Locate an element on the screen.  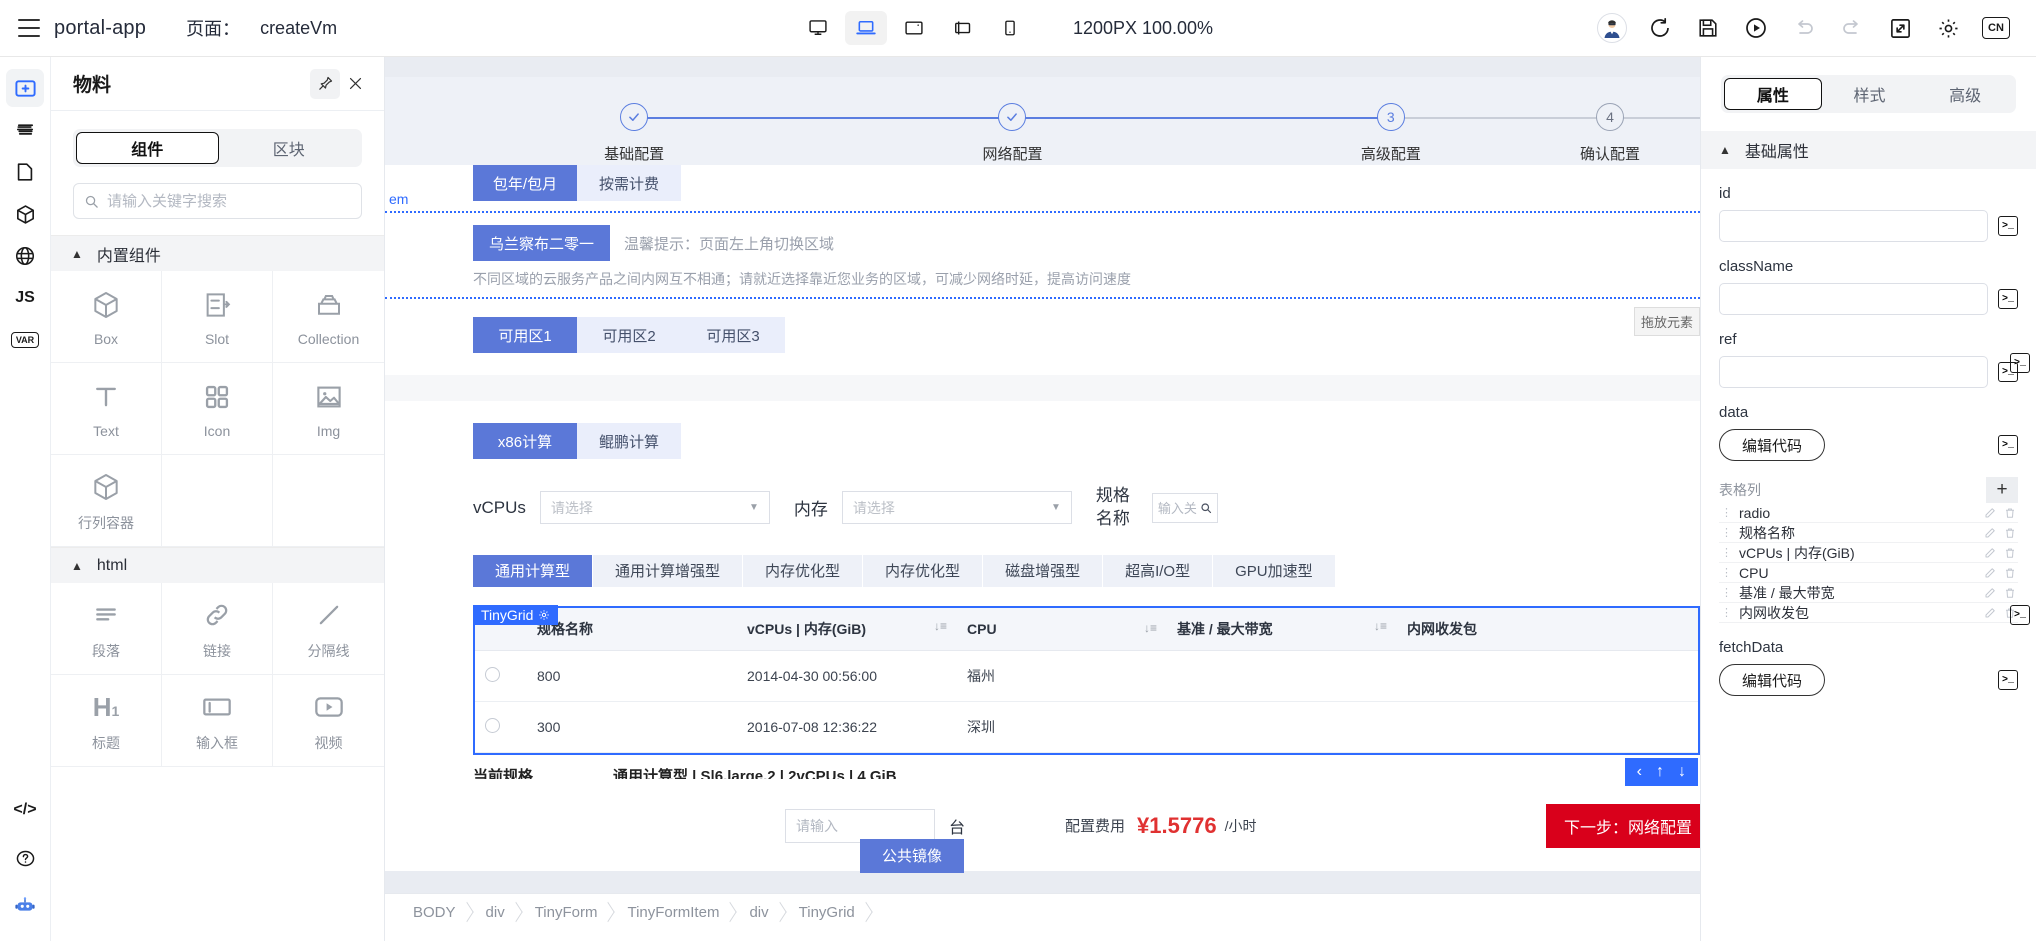
search-input is located at coordinates (229, 201).